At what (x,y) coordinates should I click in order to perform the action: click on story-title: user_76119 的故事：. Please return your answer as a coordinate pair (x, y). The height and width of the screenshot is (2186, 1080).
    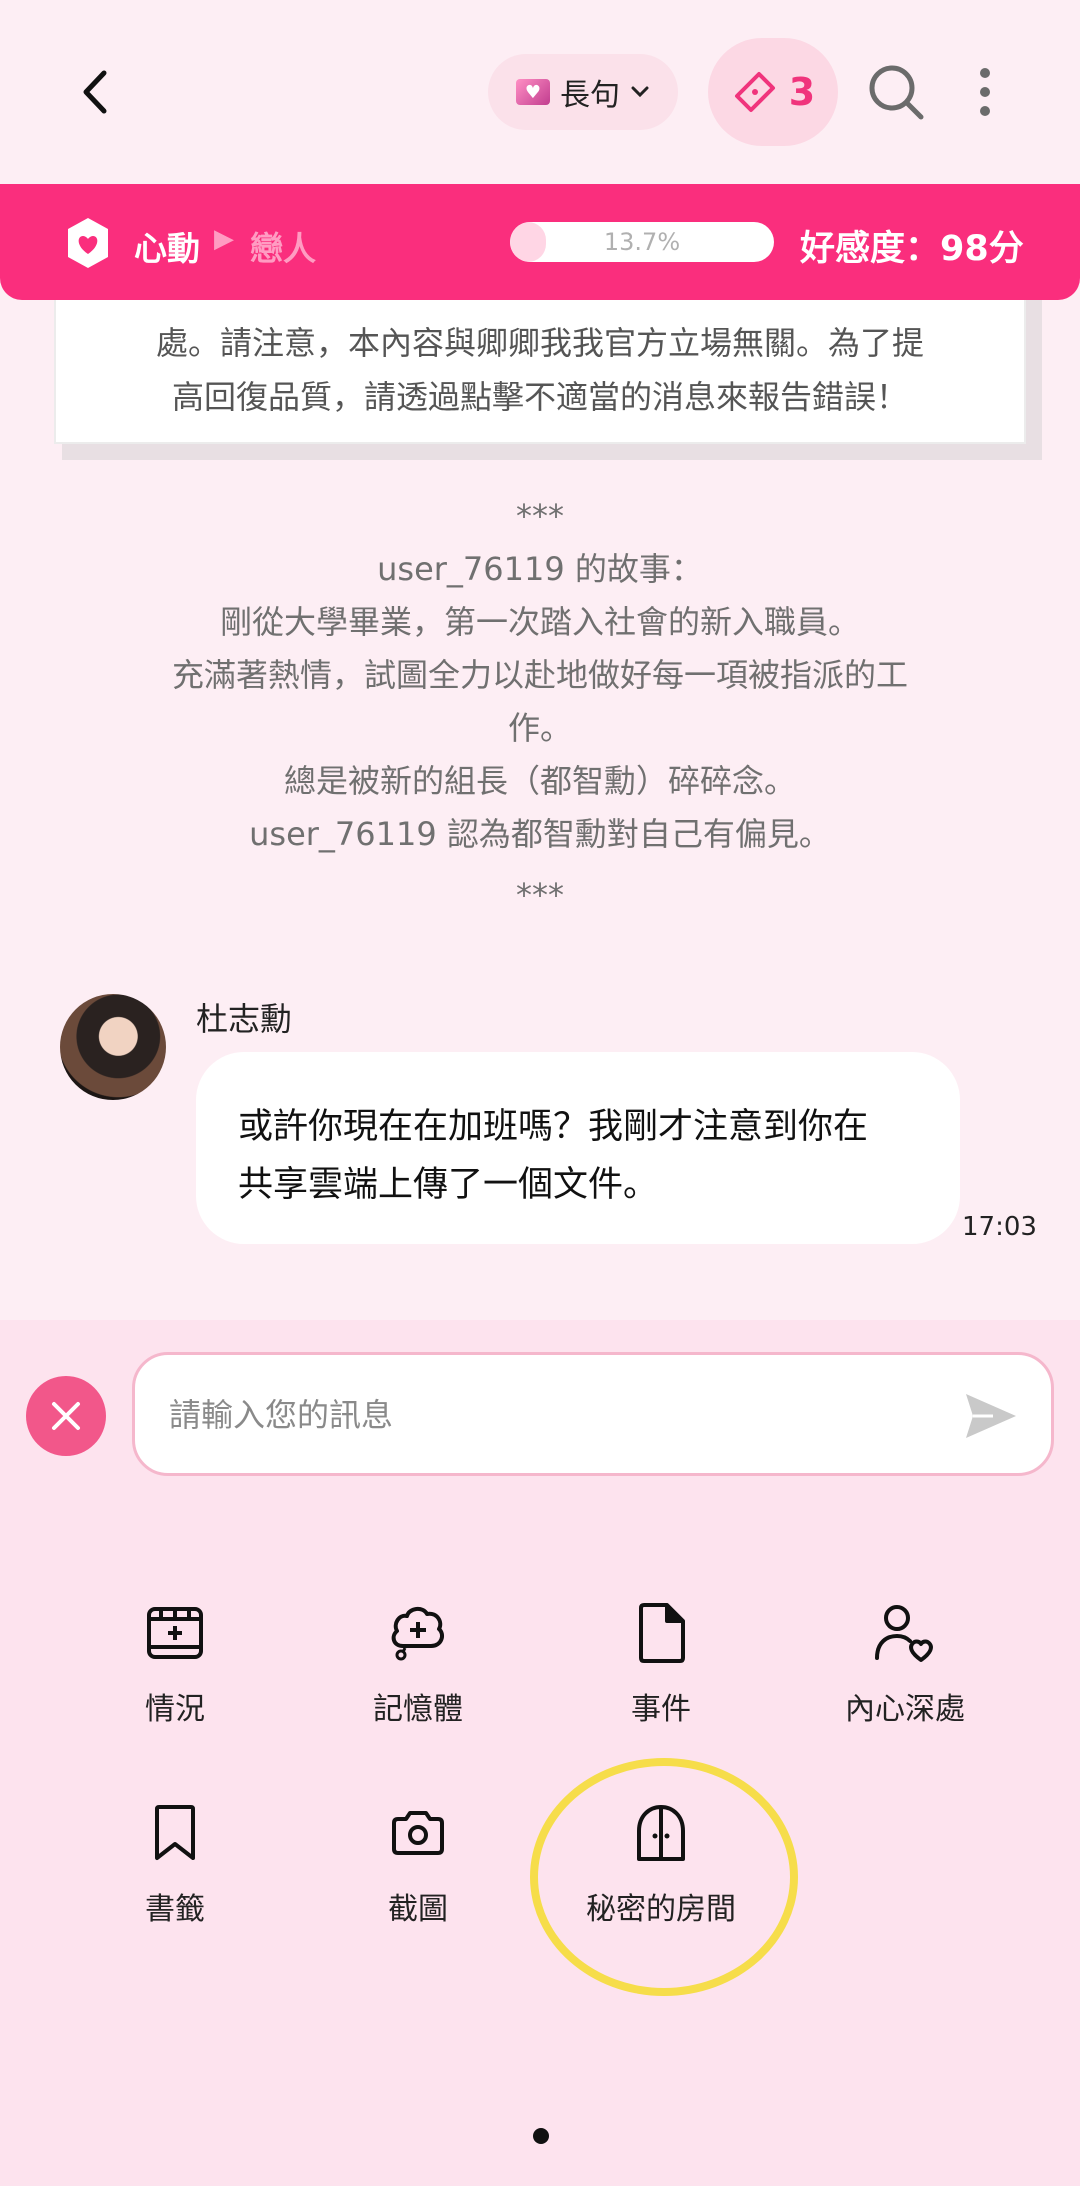
    Looking at the image, I should click on (540, 569).